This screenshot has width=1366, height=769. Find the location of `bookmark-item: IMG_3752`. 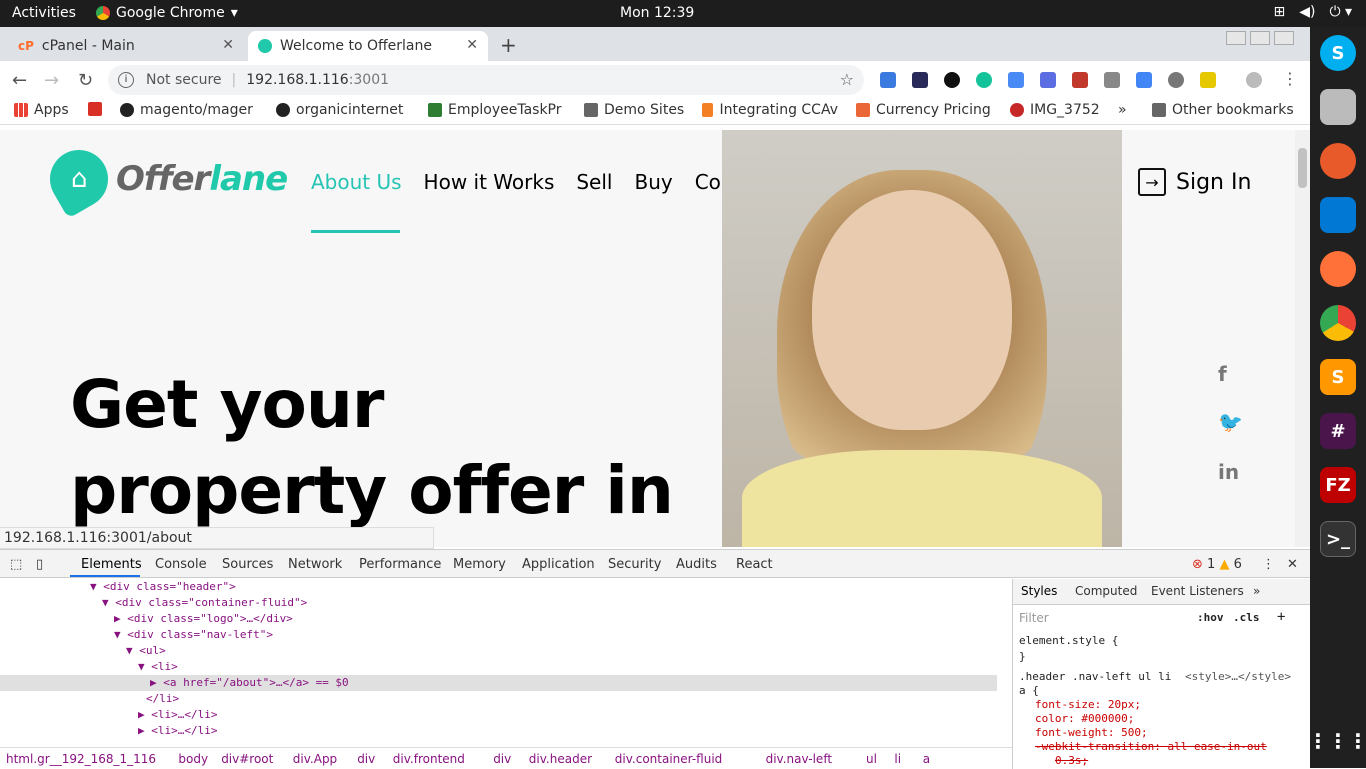

bookmark-item: IMG_3752 is located at coordinates (1055, 110).